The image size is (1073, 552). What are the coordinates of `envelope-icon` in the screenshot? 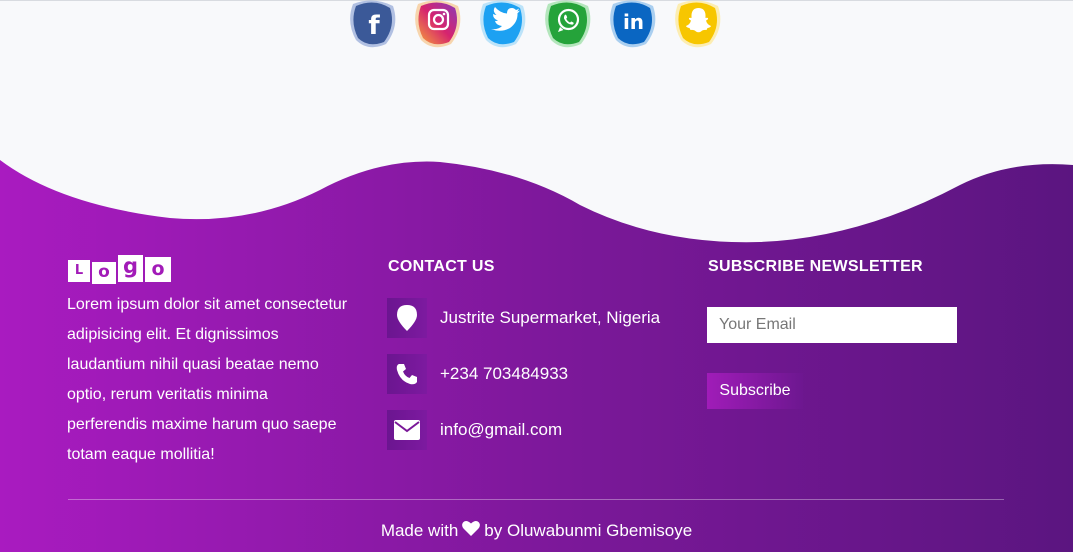 It's located at (407, 430).